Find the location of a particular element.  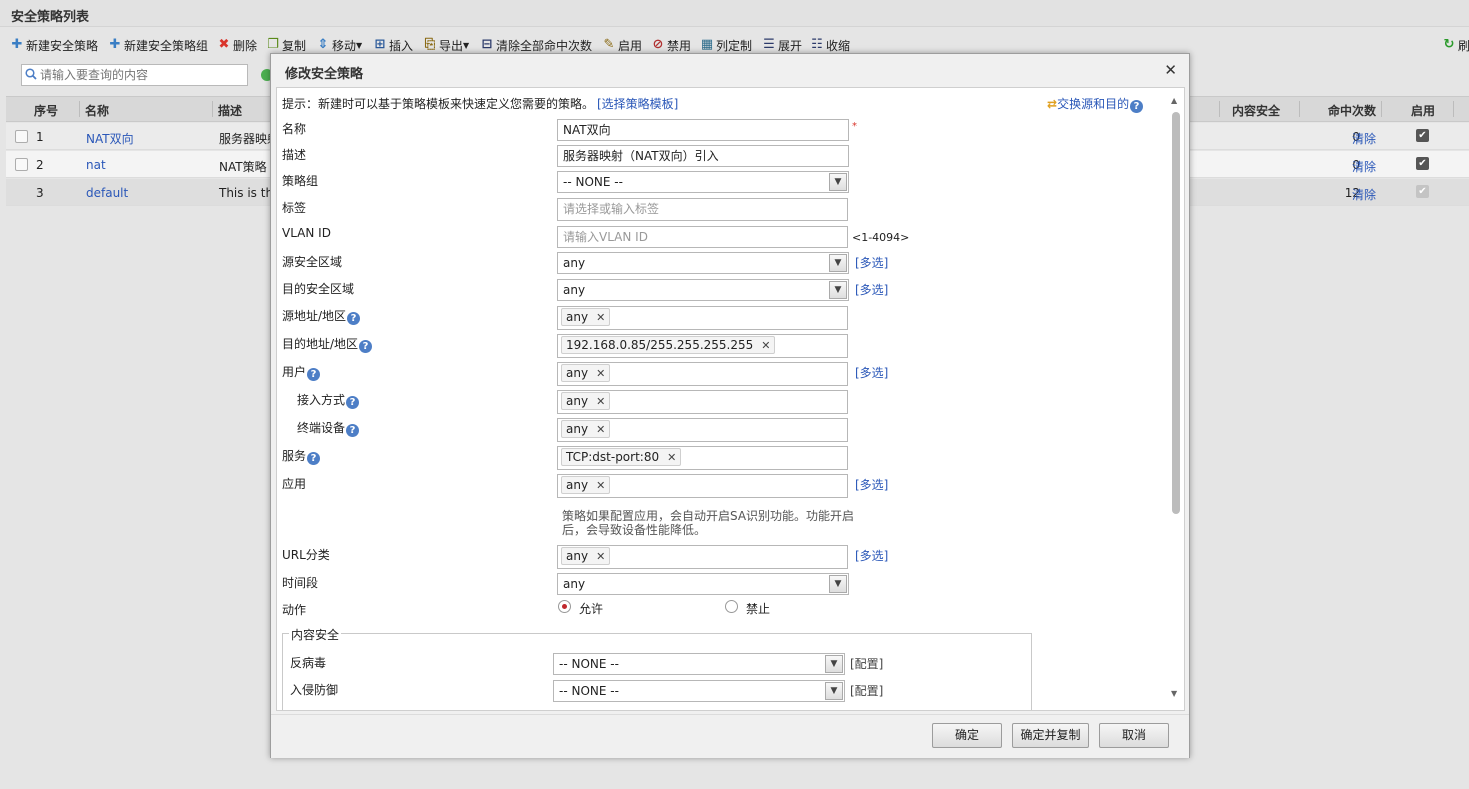

insert-button: ⊞ 插入 is located at coordinates (393, 45).